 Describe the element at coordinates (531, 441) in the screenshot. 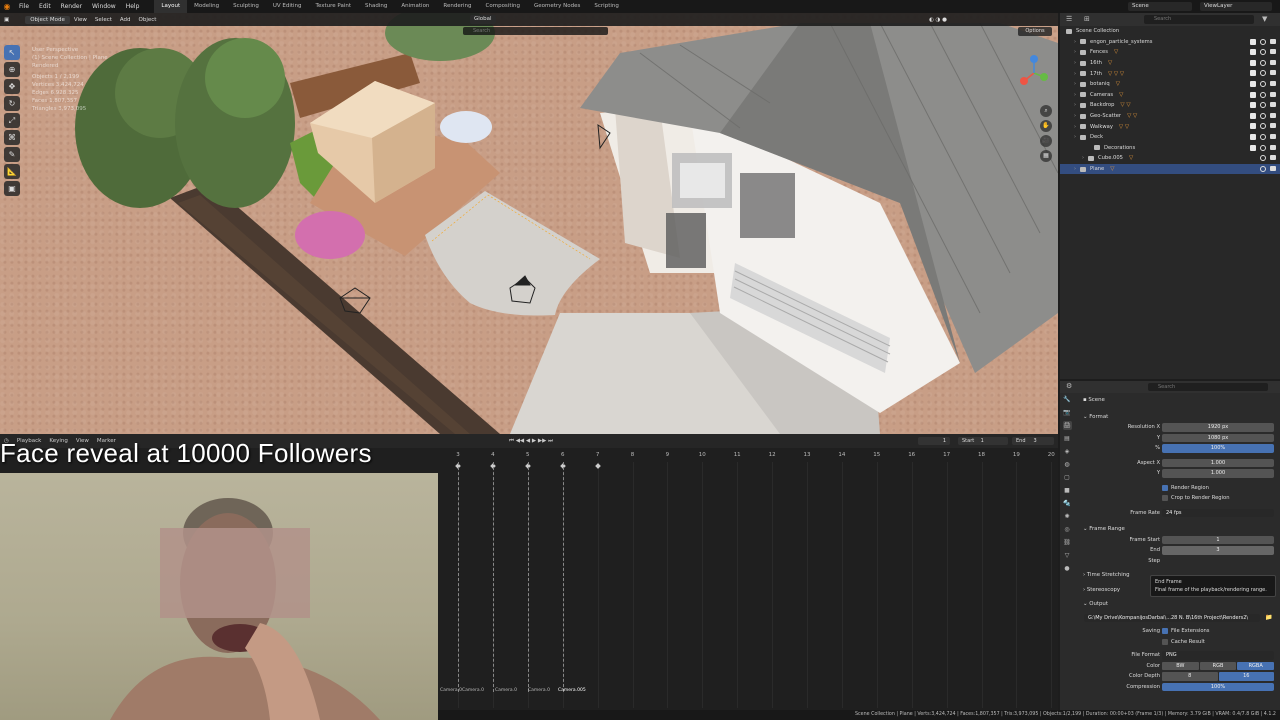

I see `playback-controls-icon: ⏮ ◀◀ ◀ ▶ ▶▶ ⏭` at that location.